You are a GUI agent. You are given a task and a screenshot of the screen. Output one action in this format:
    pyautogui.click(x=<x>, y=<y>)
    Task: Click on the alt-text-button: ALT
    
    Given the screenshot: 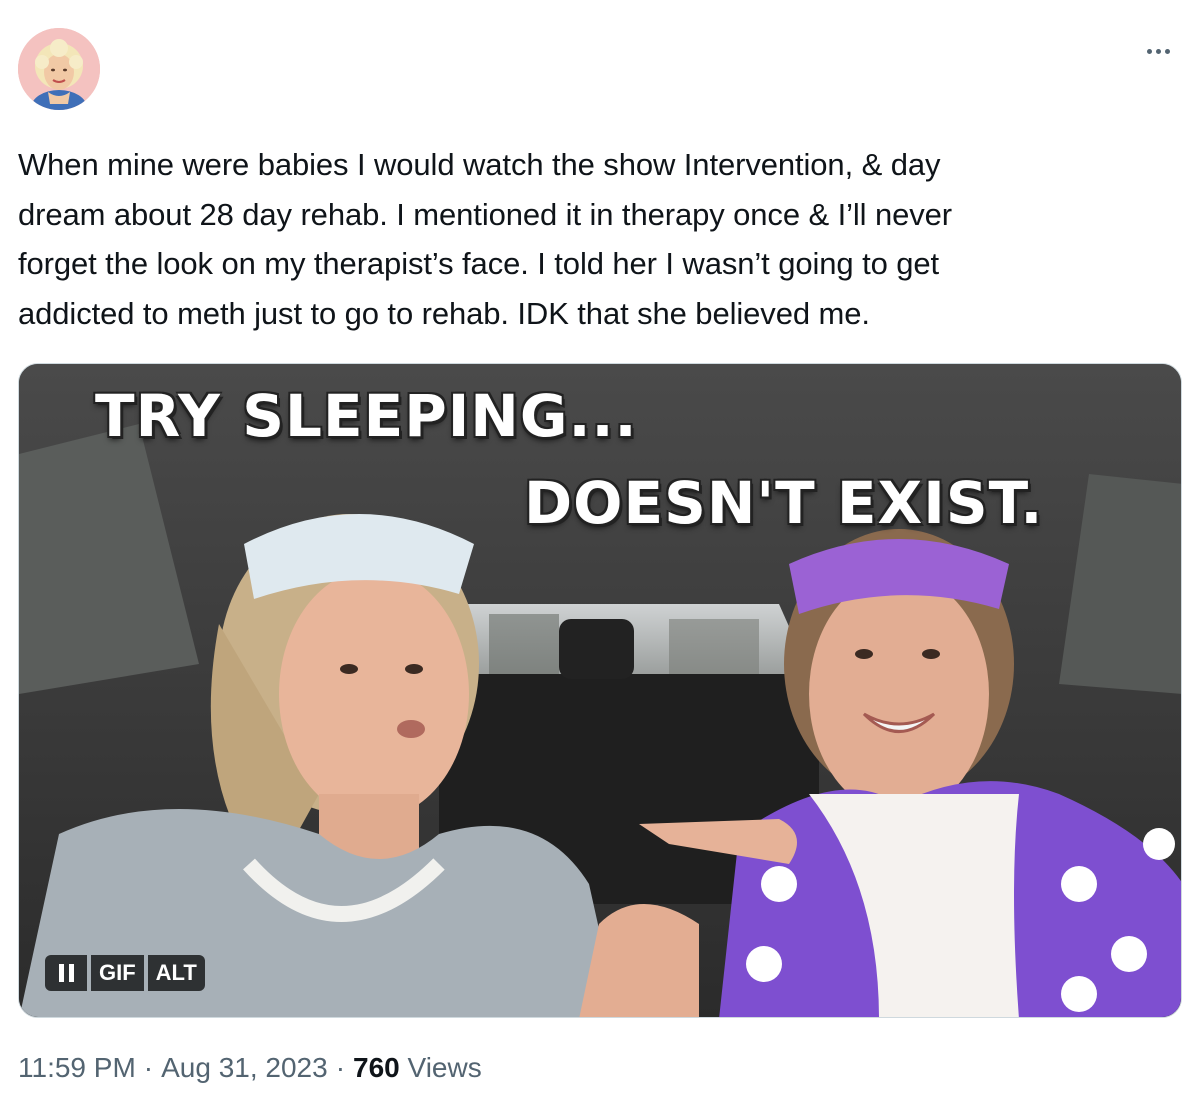 What is the action you would take?
    pyautogui.click(x=176, y=973)
    